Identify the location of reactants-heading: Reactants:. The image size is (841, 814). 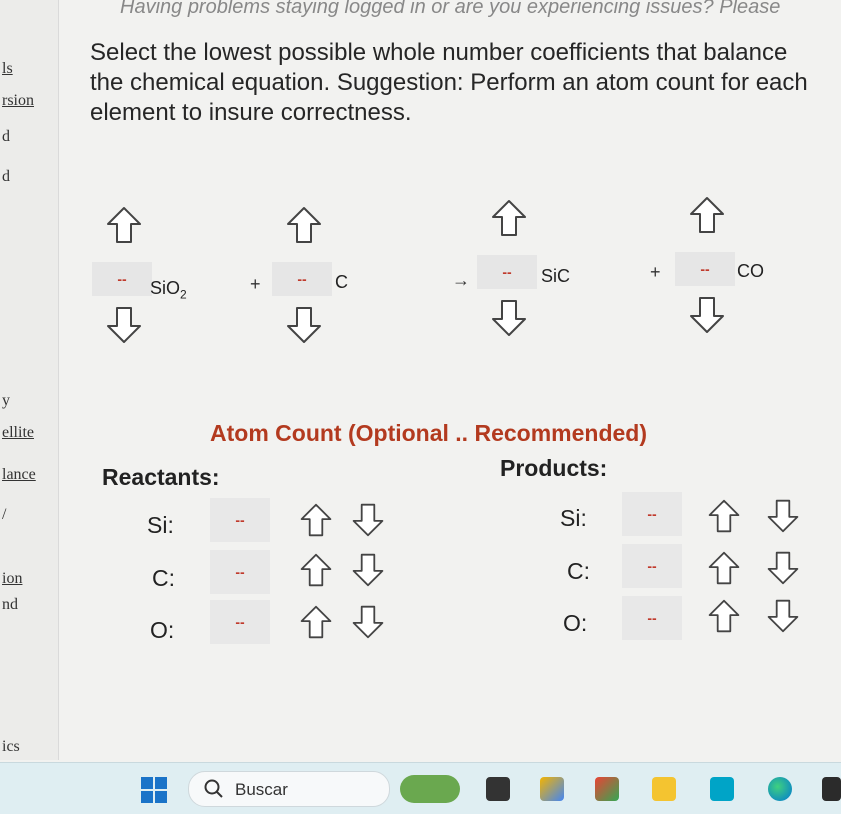
(161, 477).